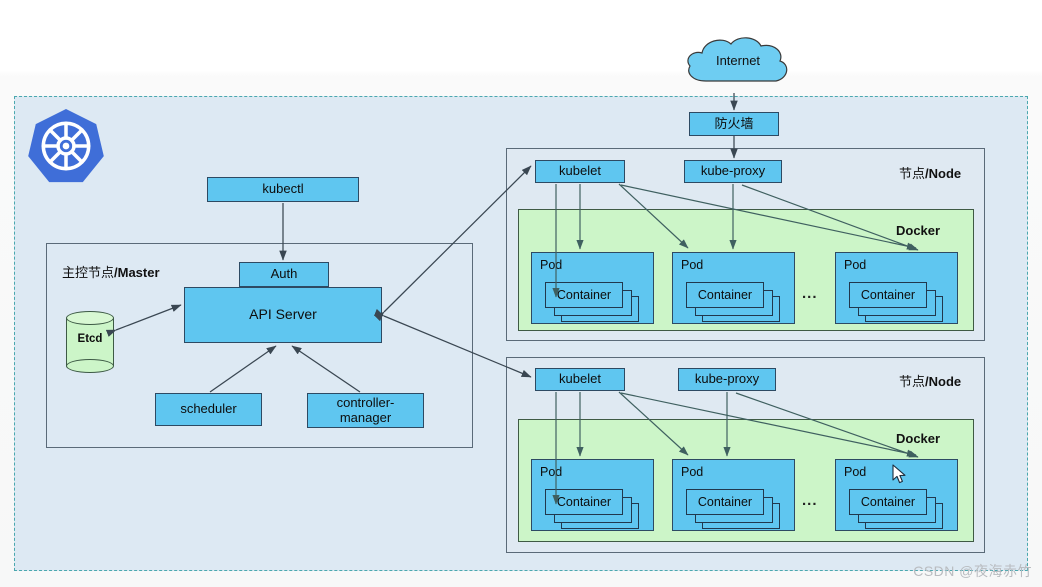 The image size is (1042, 587). Describe the element at coordinates (855, 265) in the screenshot. I see `node-1-pod-3-label: Pod` at that location.